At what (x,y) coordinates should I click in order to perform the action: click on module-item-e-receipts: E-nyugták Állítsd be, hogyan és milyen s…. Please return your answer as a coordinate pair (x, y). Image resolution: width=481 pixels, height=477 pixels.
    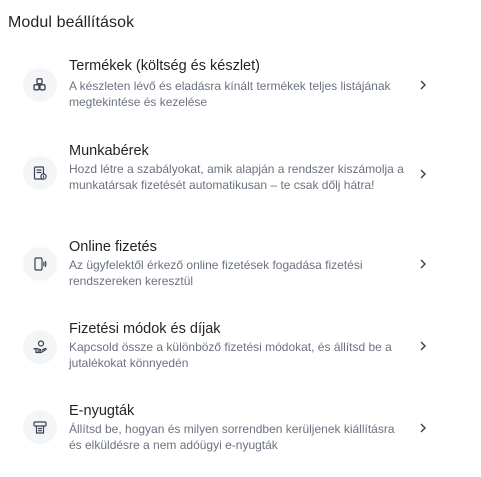
    Looking at the image, I should click on (240, 429).